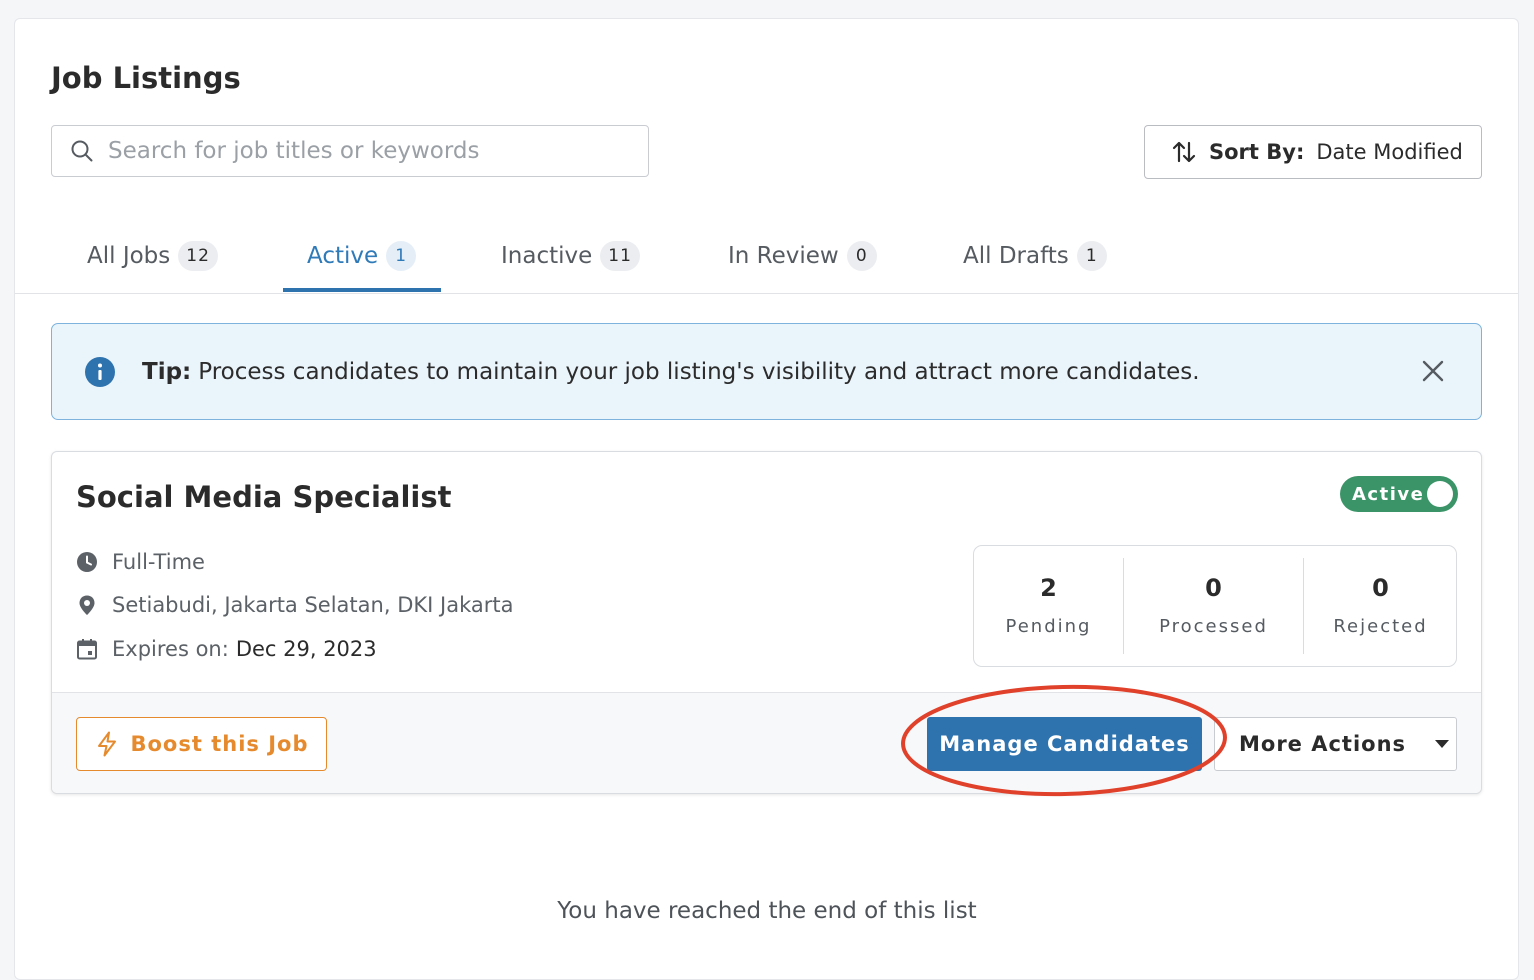 This screenshot has height=980, width=1534. Describe the element at coordinates (129, 255) in the screenshot. I see `tab-label: All Jobs` at that location.